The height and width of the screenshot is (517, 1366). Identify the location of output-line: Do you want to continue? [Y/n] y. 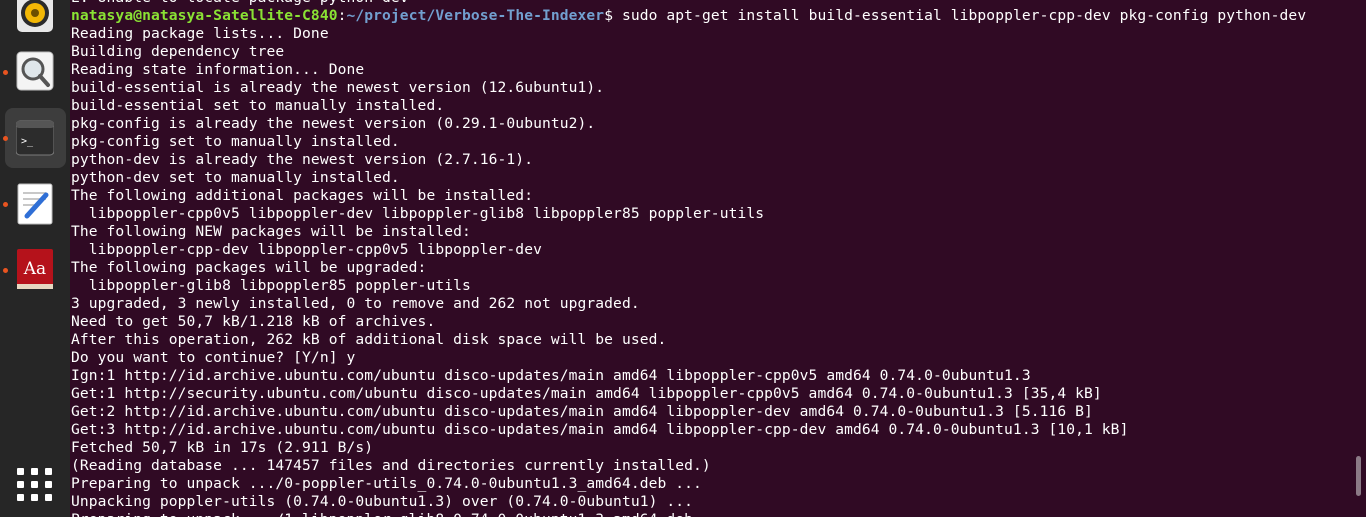
(213, 357).